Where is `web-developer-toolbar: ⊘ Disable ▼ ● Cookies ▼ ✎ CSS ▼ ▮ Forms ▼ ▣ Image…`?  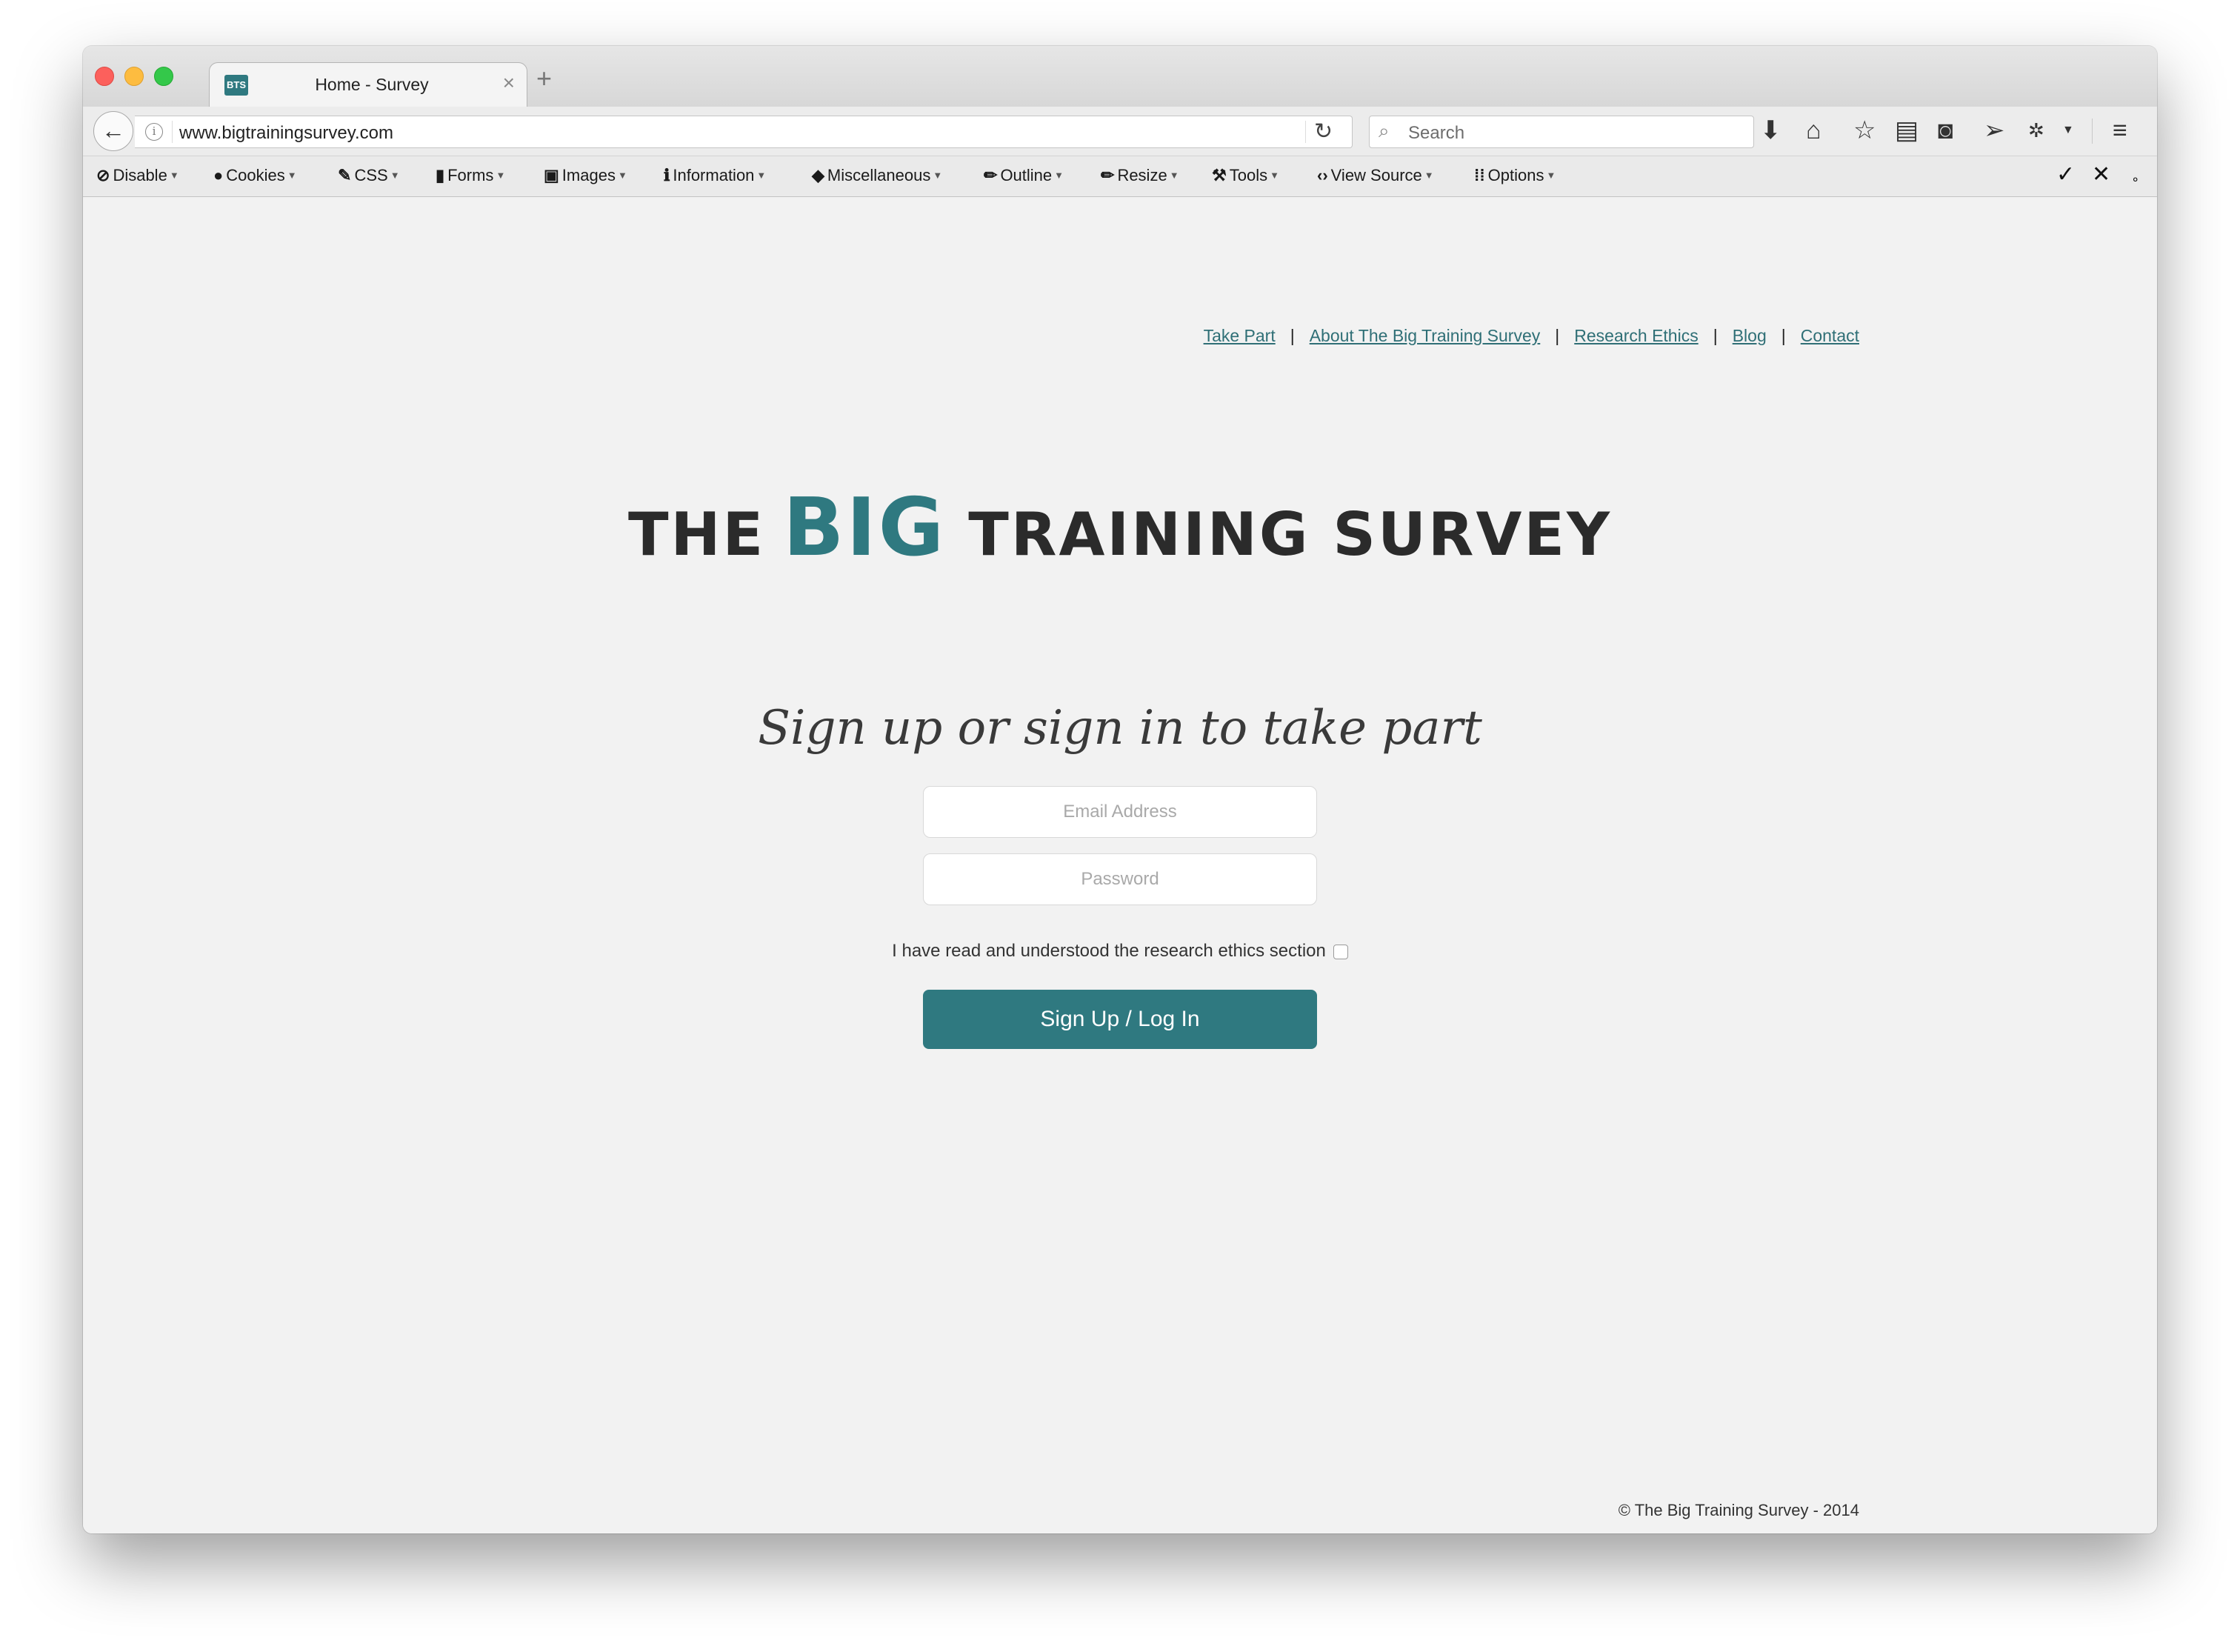 web-developer-toolbar: ⊘ Disable ▼ ● Cookies ▼ ✎ CSS ▼ ▮ Forms ▼ ▣ Image… is located at coordinates (1120, 176).